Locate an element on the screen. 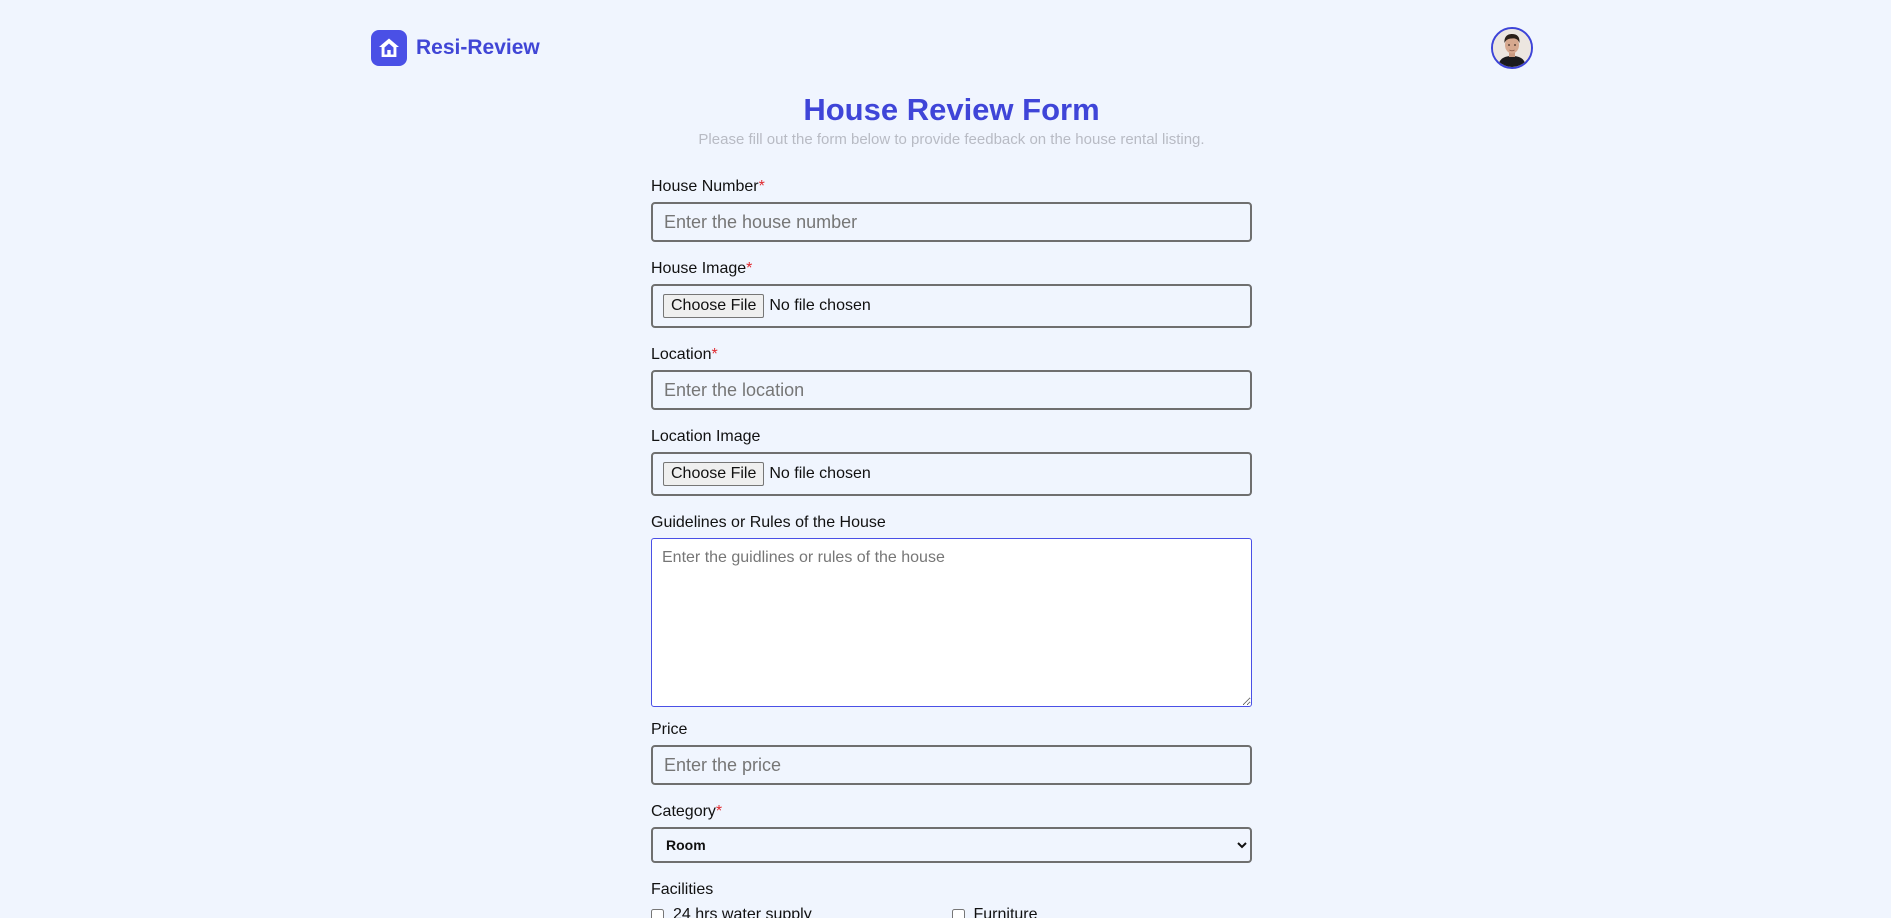 This screenshot has height=918, width=1891. house-image-label: House Image* is located at coordinates (702, 268).